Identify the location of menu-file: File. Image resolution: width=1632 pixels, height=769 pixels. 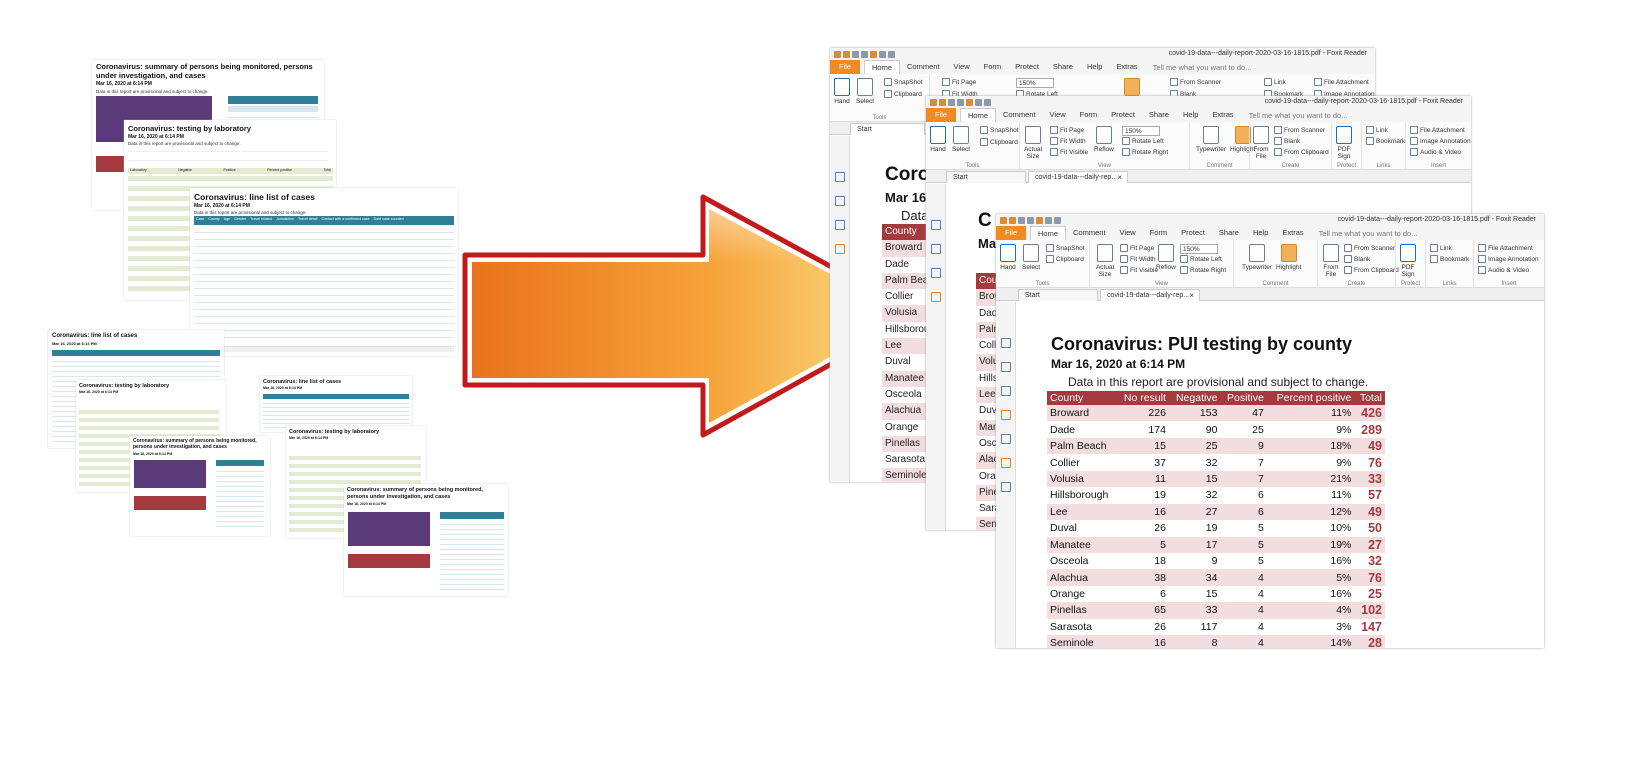
(845, 67).